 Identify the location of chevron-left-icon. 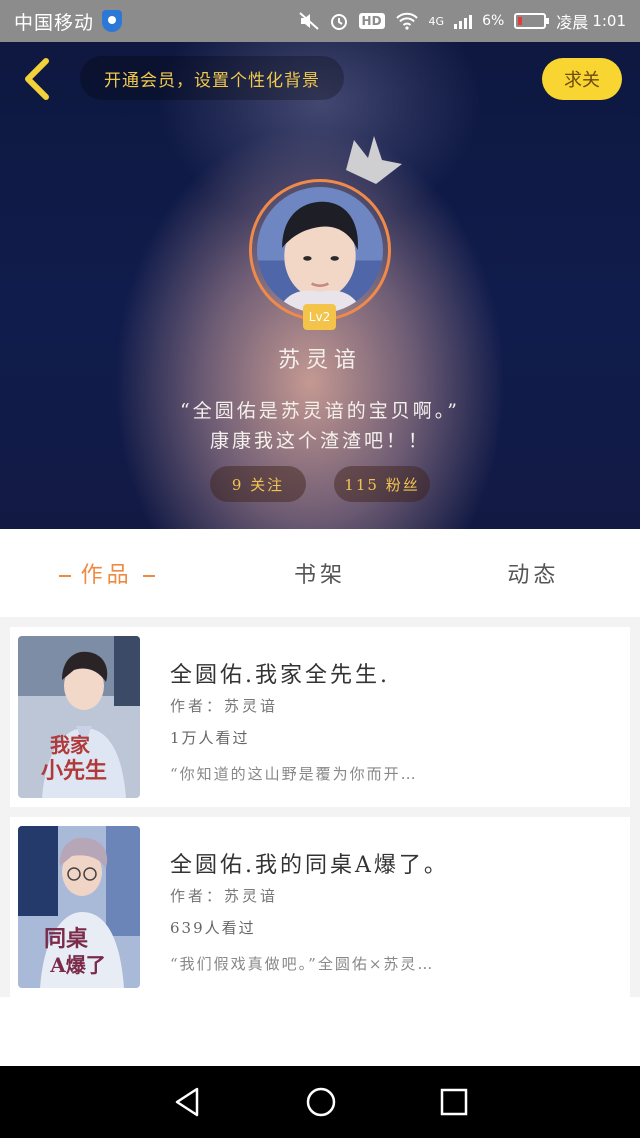
(37, 79).